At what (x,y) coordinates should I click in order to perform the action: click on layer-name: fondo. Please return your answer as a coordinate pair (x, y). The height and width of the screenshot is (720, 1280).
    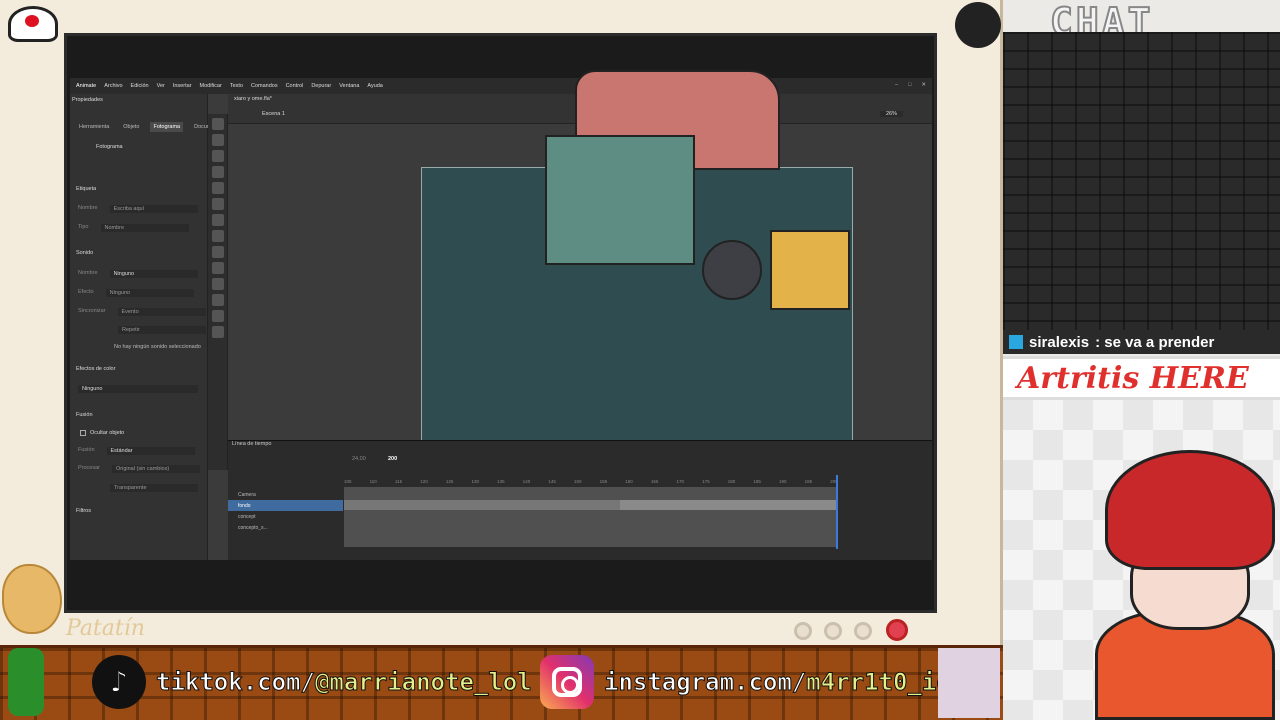
    Looking at the image, I should click on (244, 505).